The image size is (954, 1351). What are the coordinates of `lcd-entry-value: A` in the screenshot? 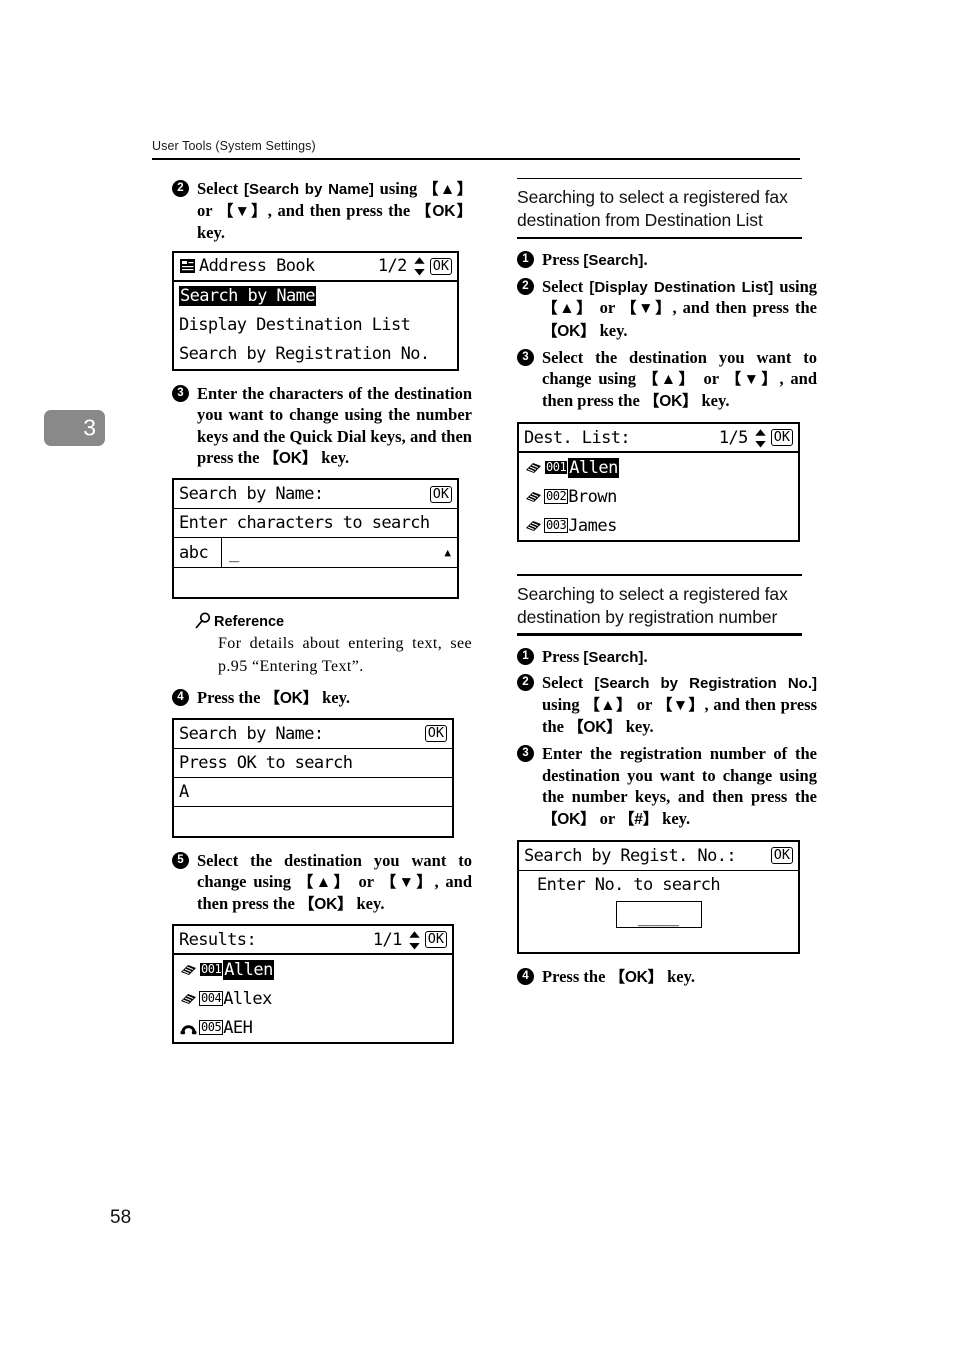 It's located at (184, 791).